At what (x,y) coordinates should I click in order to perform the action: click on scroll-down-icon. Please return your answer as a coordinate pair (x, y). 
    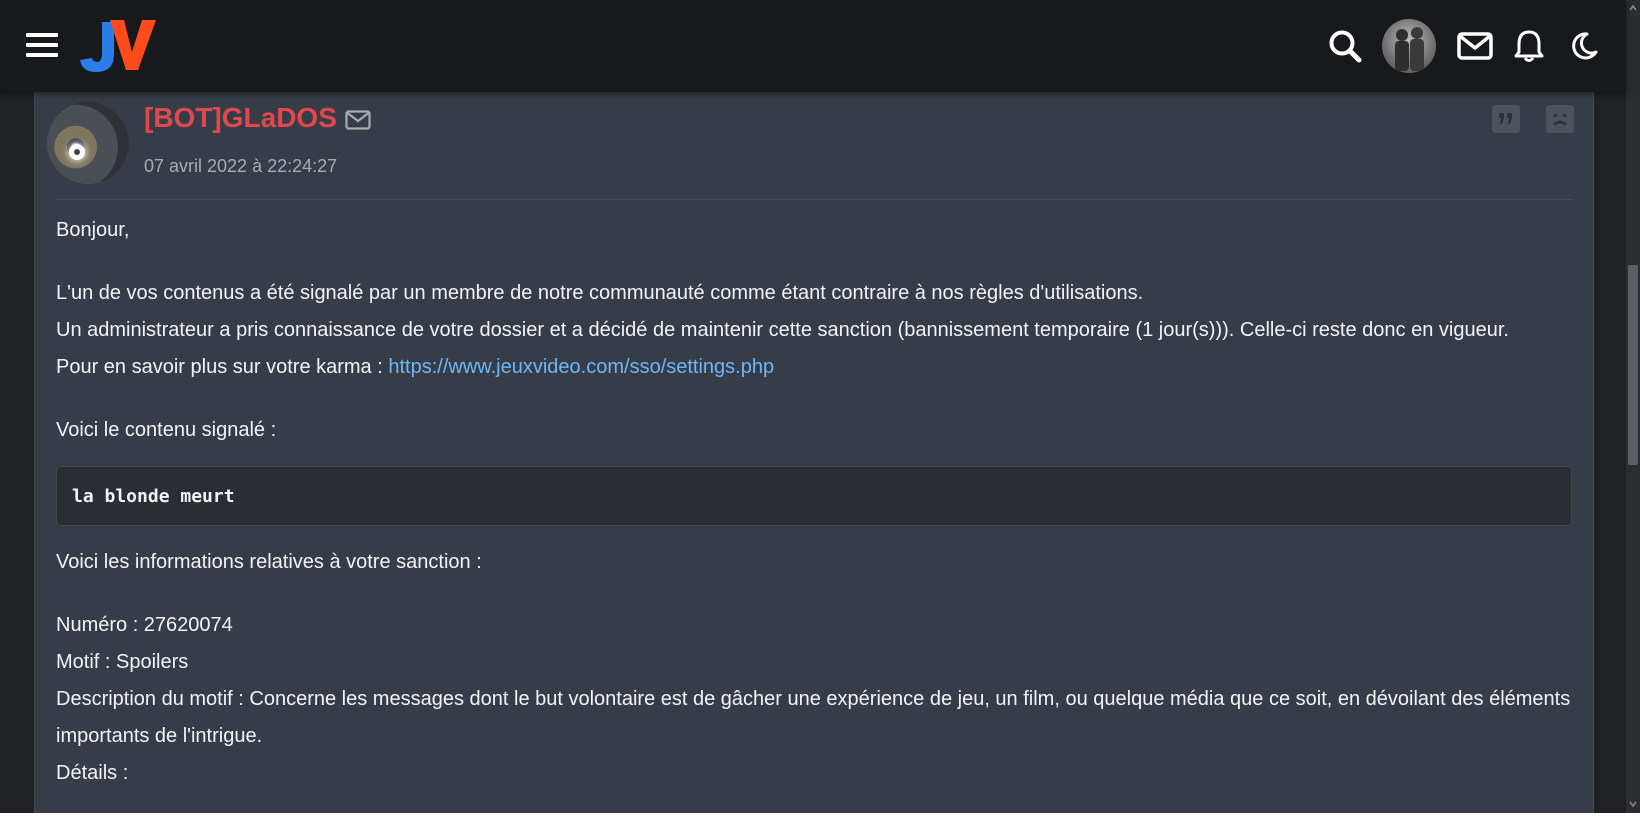
    Looking at the image, I should click on (1633, 804).